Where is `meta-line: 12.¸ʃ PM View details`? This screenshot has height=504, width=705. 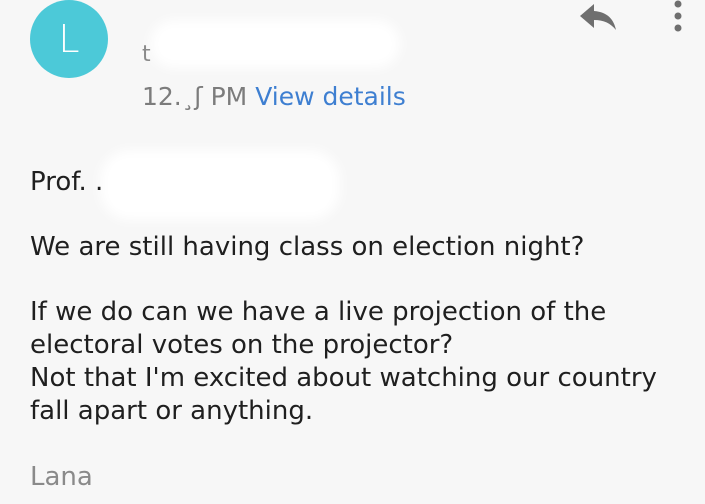 meta-line: 12.¸ʃ PM View details is located at coordinates (274, 96).